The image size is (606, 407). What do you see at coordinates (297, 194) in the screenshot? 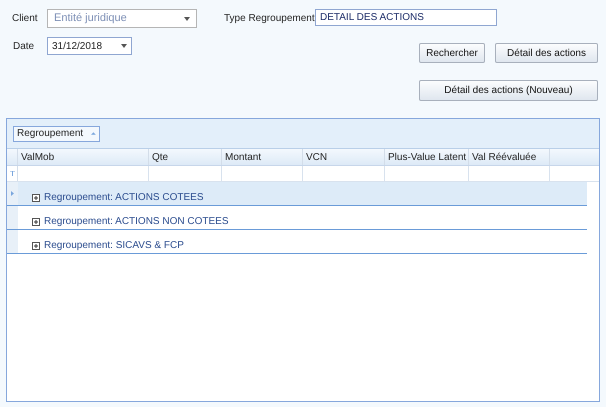
I see `group-row: Regroupement: ACTIONS COTEES` at bounding box center [297, 194].